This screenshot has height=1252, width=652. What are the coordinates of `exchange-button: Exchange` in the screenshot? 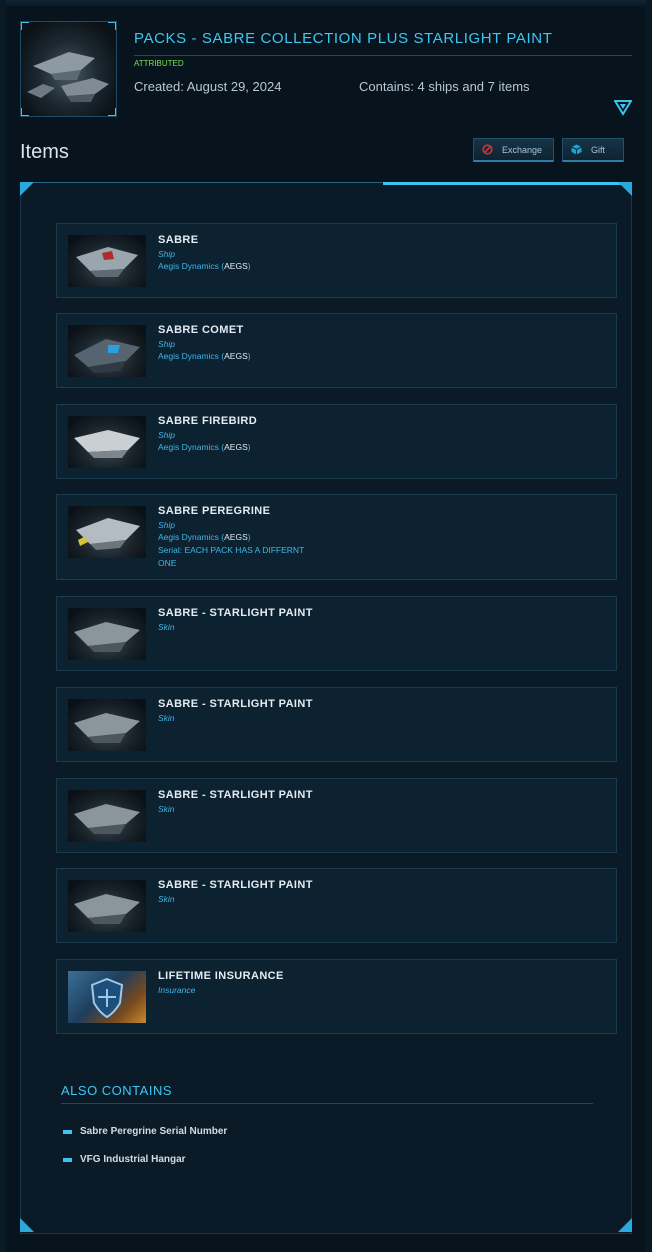 It's located at (513, 150).